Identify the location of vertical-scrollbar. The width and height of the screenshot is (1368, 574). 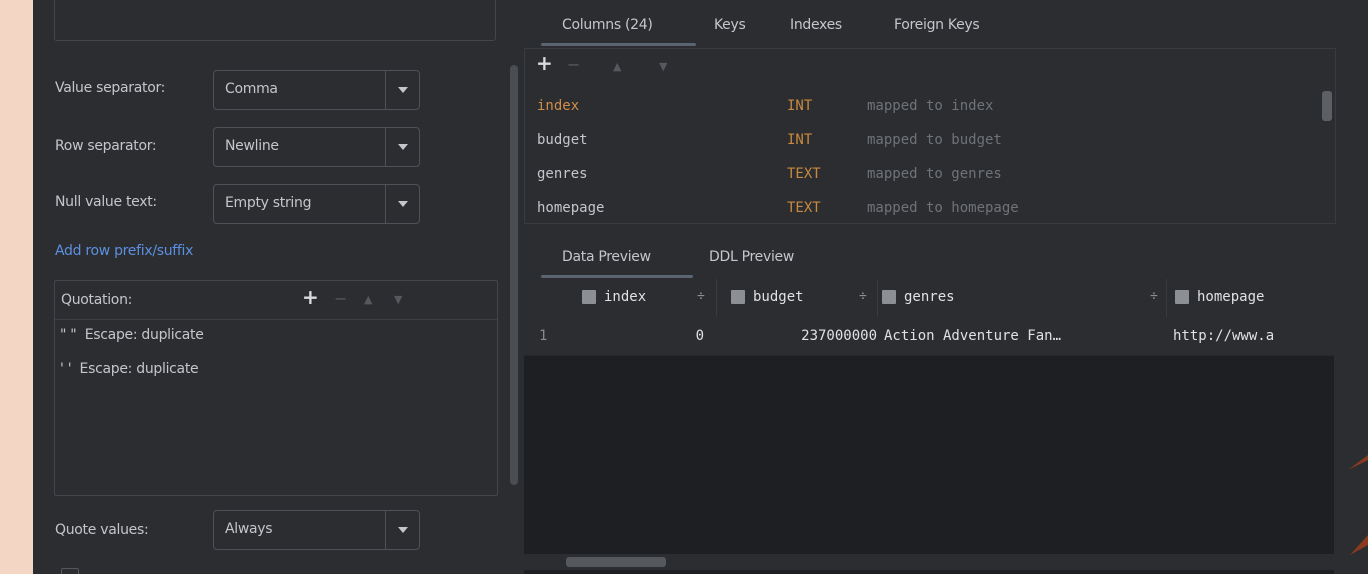
(1327, 106).